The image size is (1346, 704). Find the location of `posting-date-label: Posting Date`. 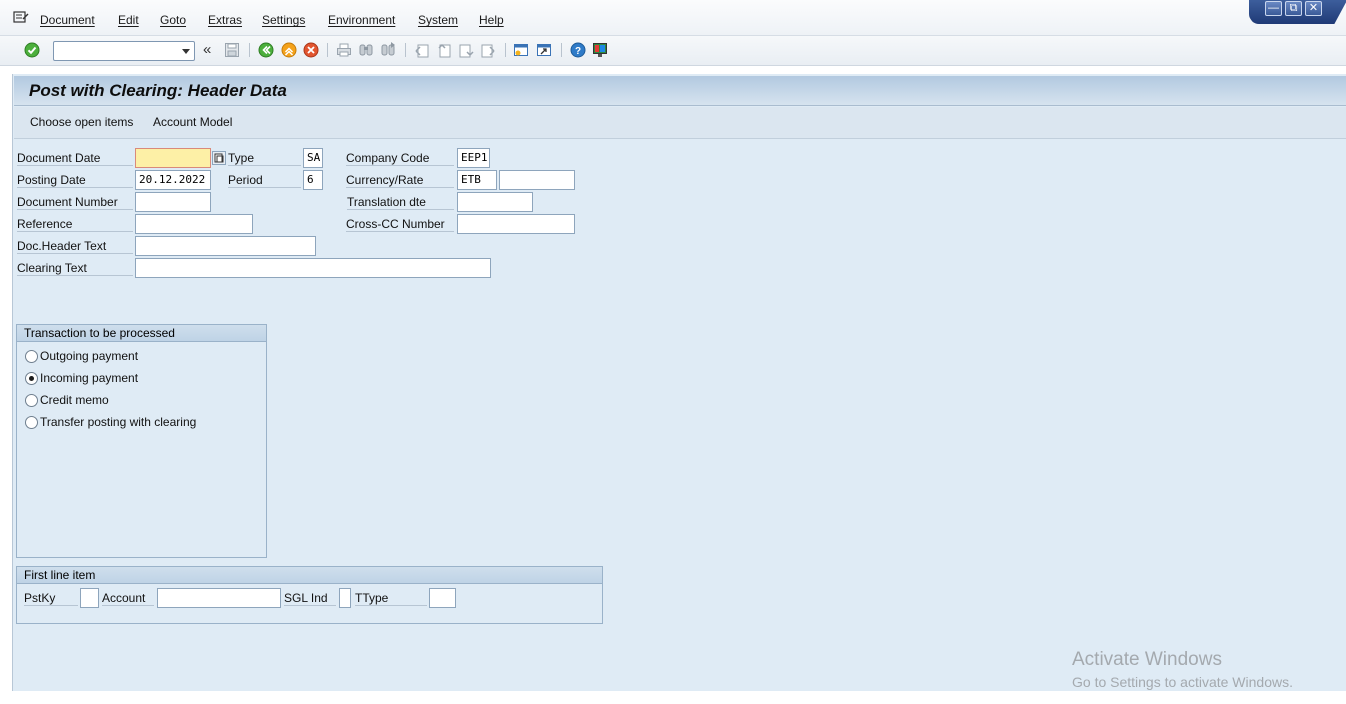

posting-date-label: Posting Date is located at coordinates (75, 180).